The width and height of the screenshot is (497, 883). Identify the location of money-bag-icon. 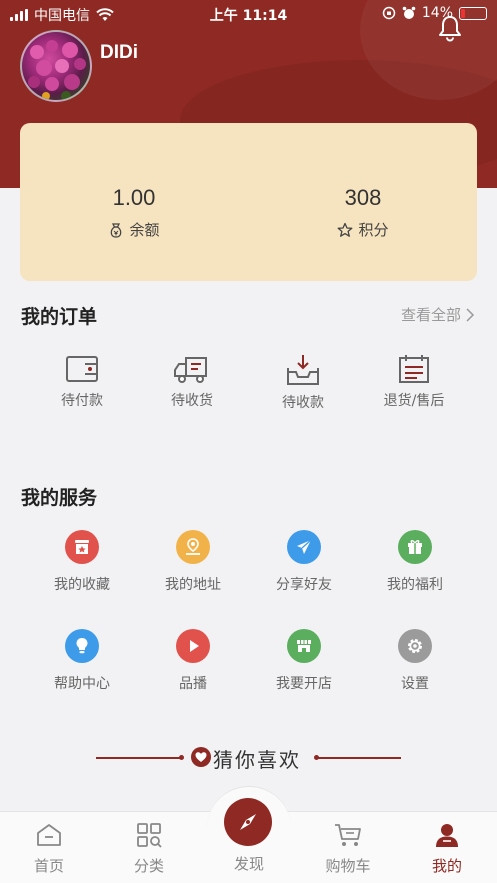
(116, 230).